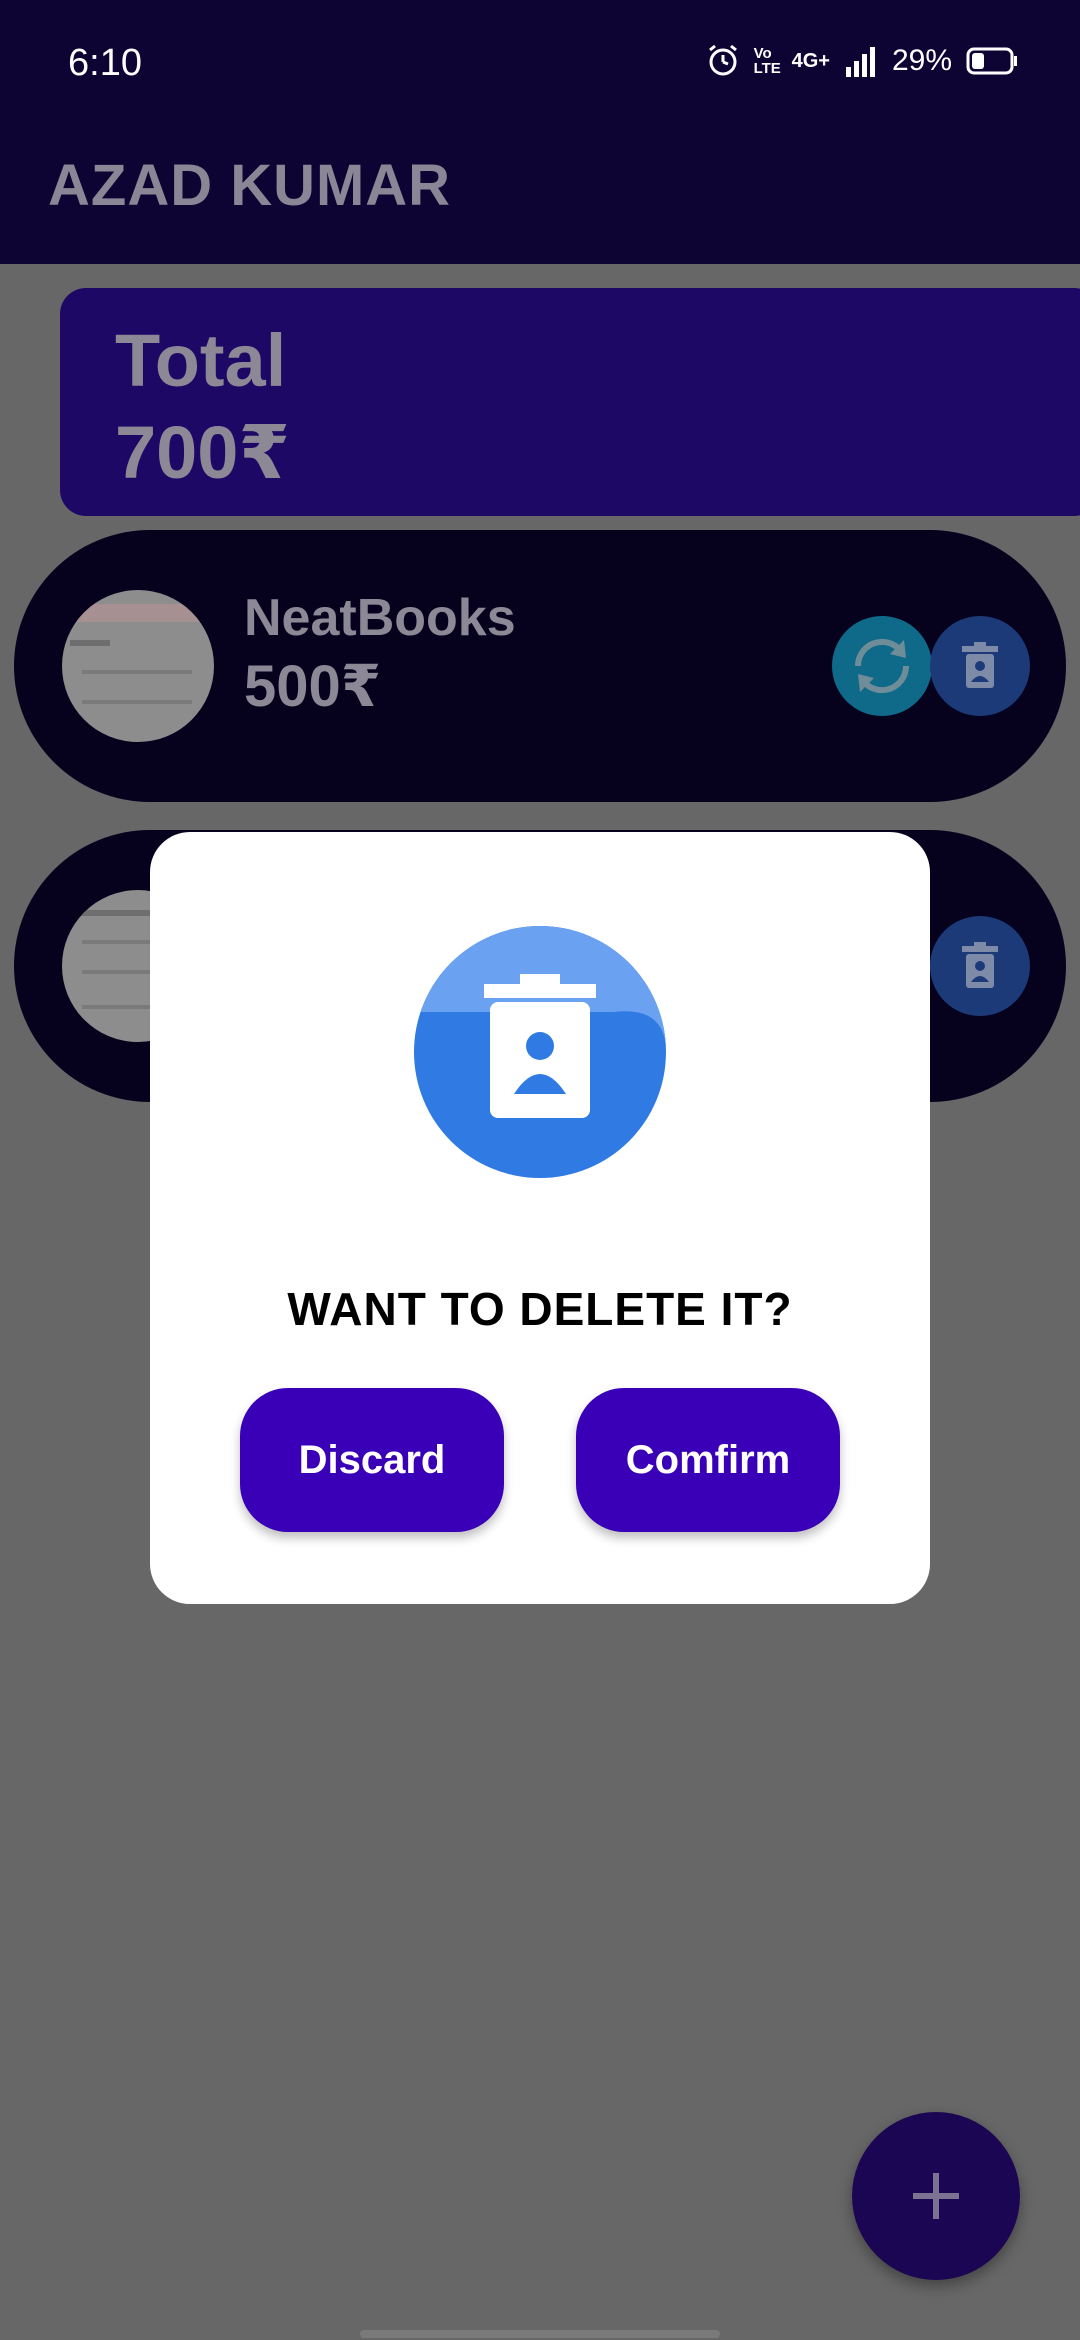 The image size is (1080, 2340). Describe the element at coordinates (540, 65) in the screenshot. I see `status-bar: 6:10 Vo LTE 4G+ 29%` at that location.